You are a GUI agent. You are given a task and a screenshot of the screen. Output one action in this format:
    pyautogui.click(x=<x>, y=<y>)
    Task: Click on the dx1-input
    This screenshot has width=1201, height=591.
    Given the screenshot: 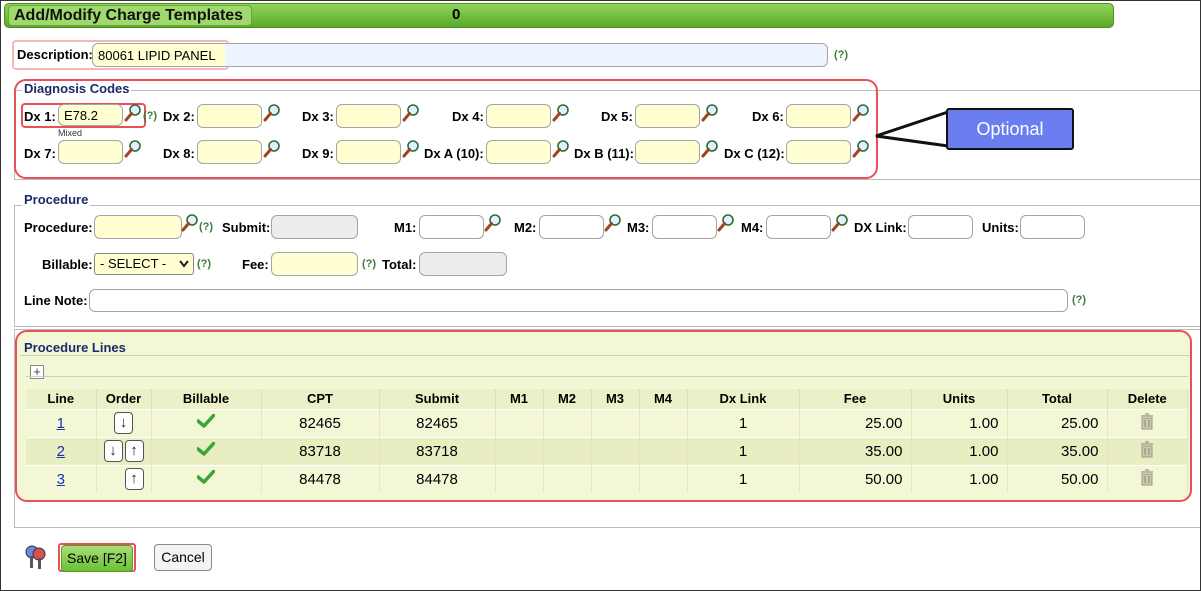 What is the action you would take?
    pyautogui.click(x=90, y=115)
    